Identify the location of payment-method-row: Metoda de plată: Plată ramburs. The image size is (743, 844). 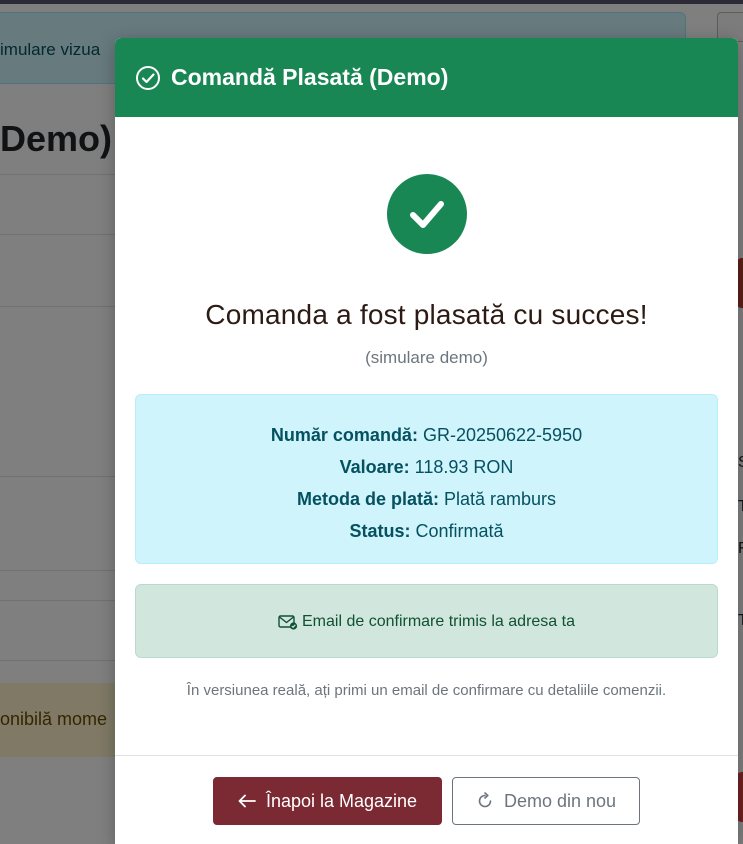
(426, 499).